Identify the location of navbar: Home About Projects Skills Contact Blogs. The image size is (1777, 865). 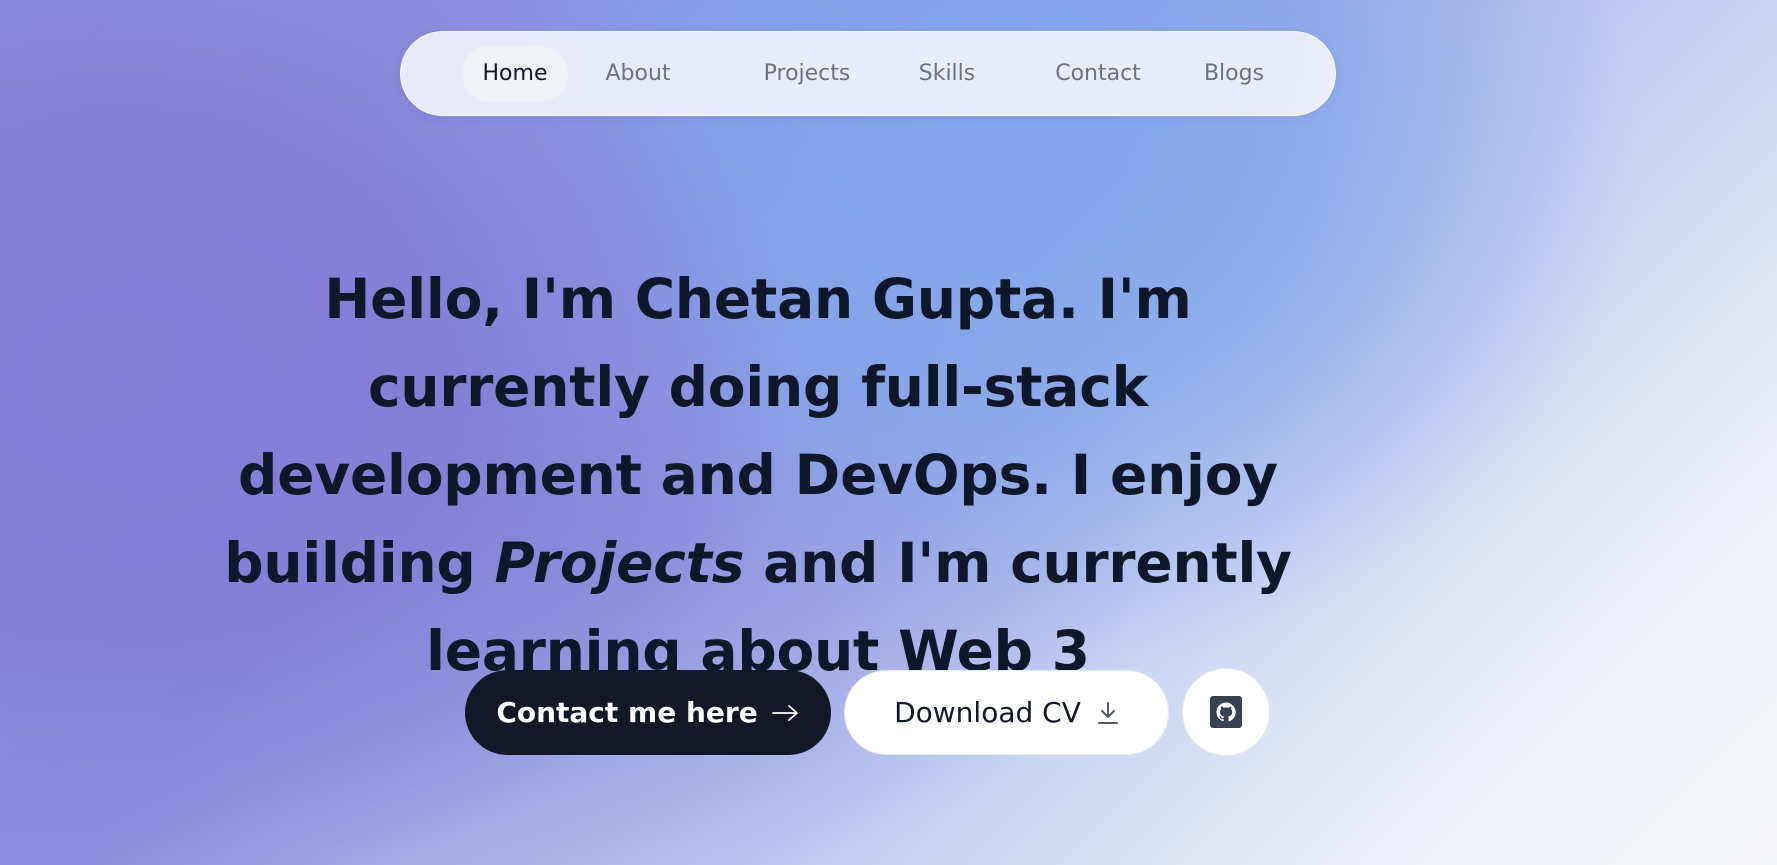
(868, 73).